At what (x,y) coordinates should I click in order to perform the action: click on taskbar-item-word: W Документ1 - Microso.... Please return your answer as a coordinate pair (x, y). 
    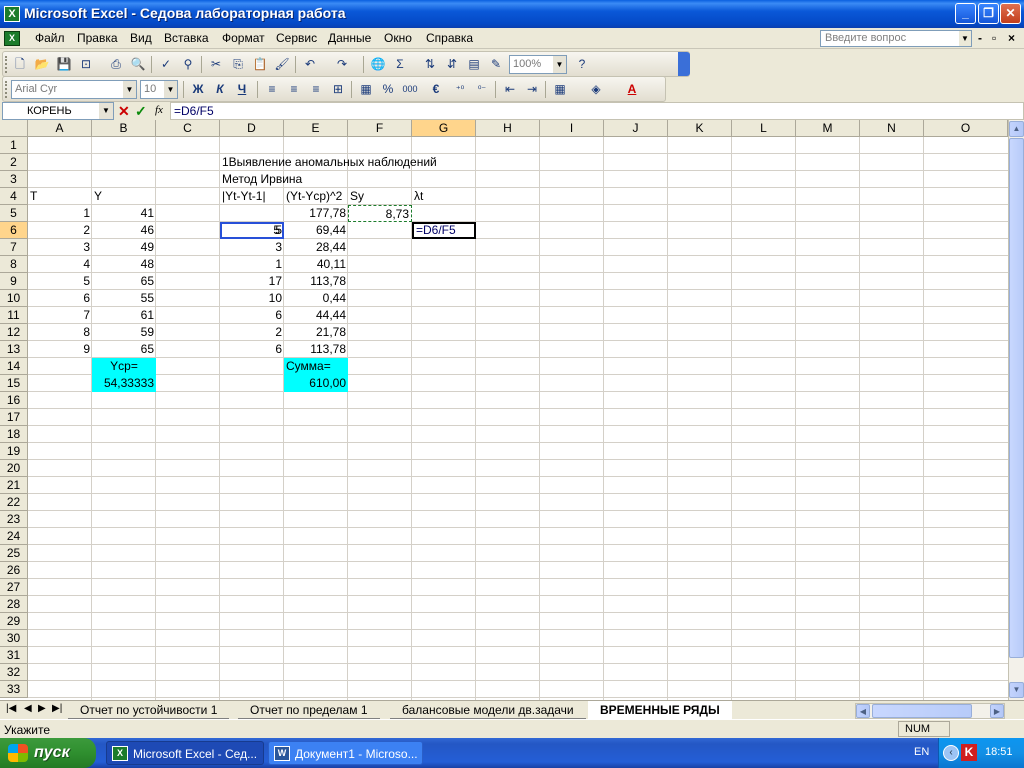
    Looking at the image, I should click on (345, 753).